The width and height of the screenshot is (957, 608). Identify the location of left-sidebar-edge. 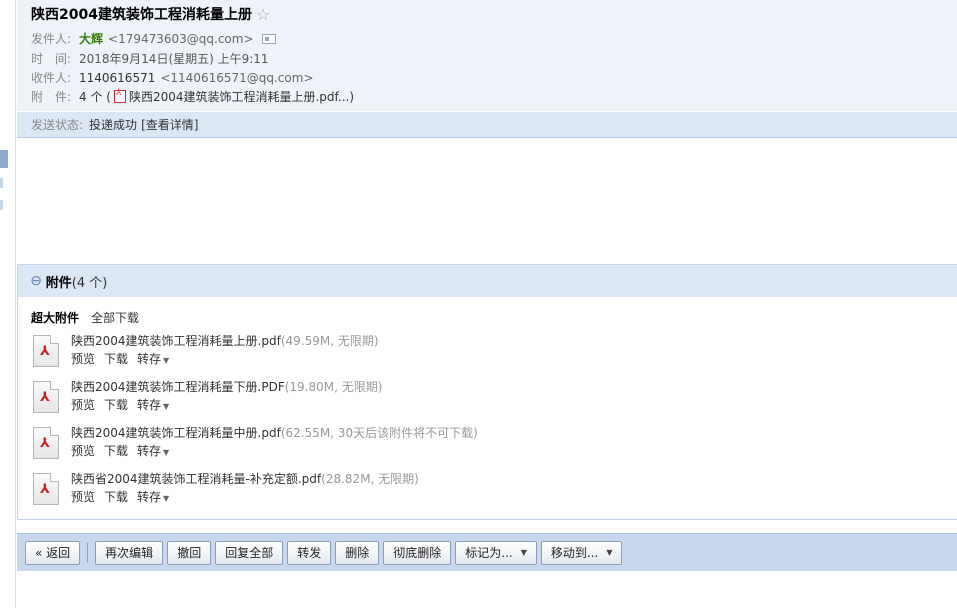
(8, 304).